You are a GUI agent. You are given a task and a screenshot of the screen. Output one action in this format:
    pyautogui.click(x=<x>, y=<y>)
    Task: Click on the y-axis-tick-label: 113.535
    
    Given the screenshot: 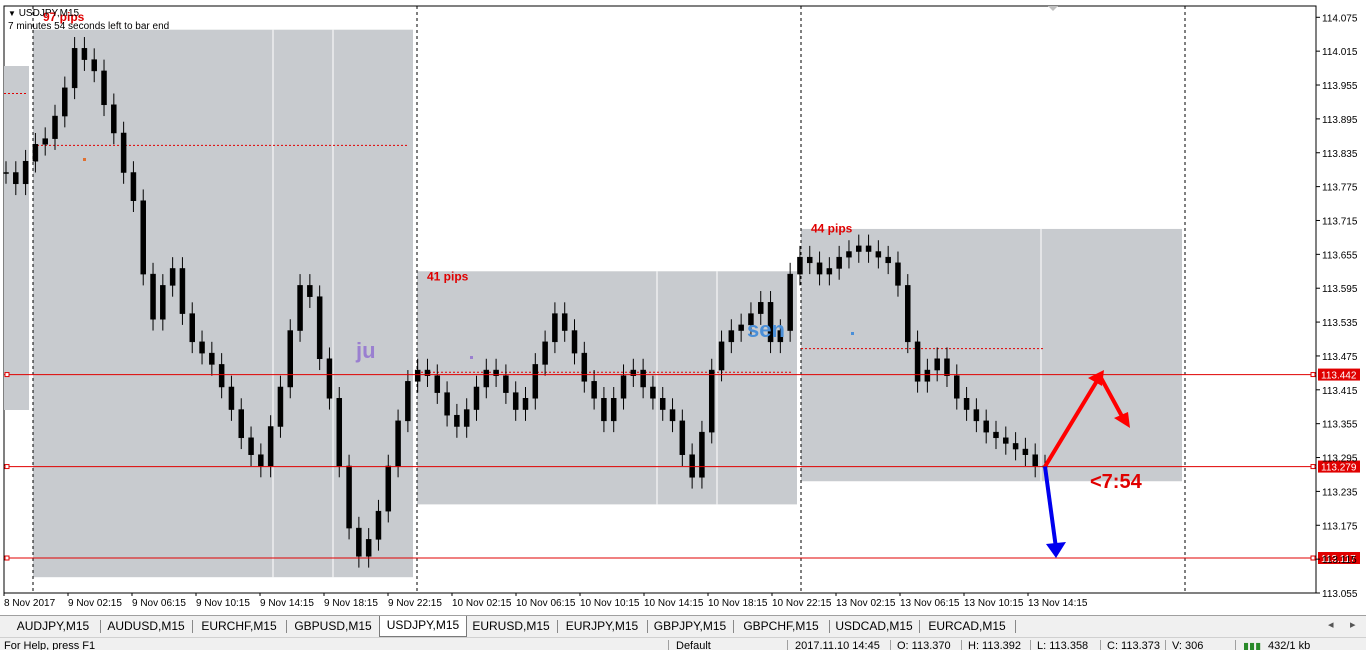 What is the action you would take?
    pyautogui.click(x=1340, y=323)
    